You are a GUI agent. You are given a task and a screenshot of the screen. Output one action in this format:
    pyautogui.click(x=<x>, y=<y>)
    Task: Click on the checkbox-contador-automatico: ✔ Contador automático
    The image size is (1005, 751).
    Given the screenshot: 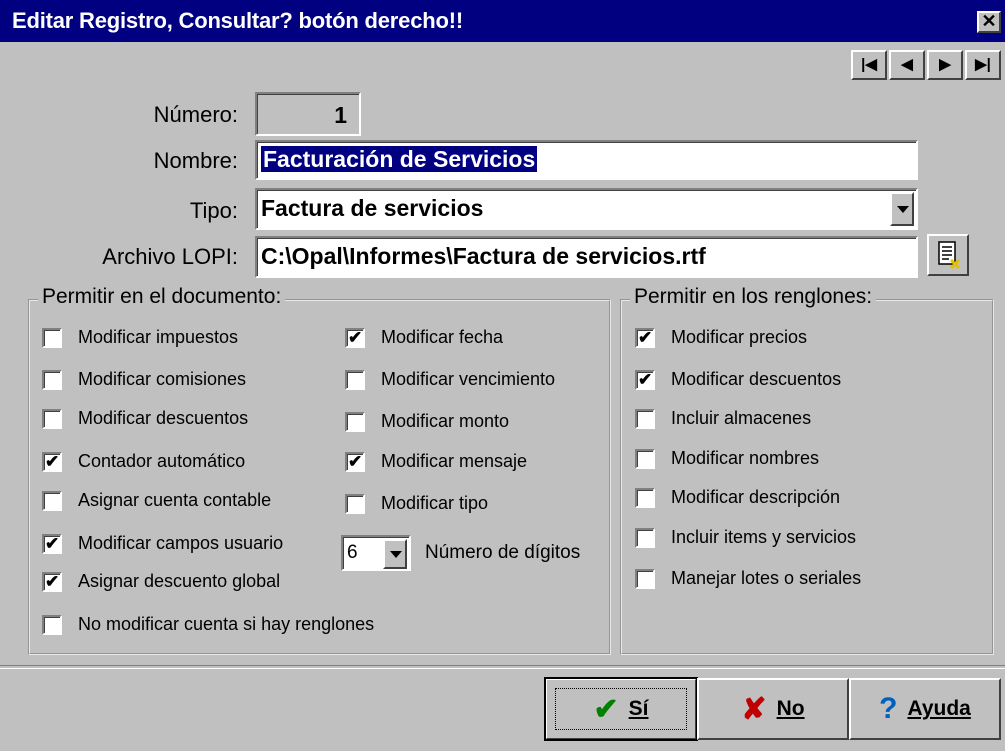 What is the action you would take?
    pyautogui.click(x=143, y=461)
    